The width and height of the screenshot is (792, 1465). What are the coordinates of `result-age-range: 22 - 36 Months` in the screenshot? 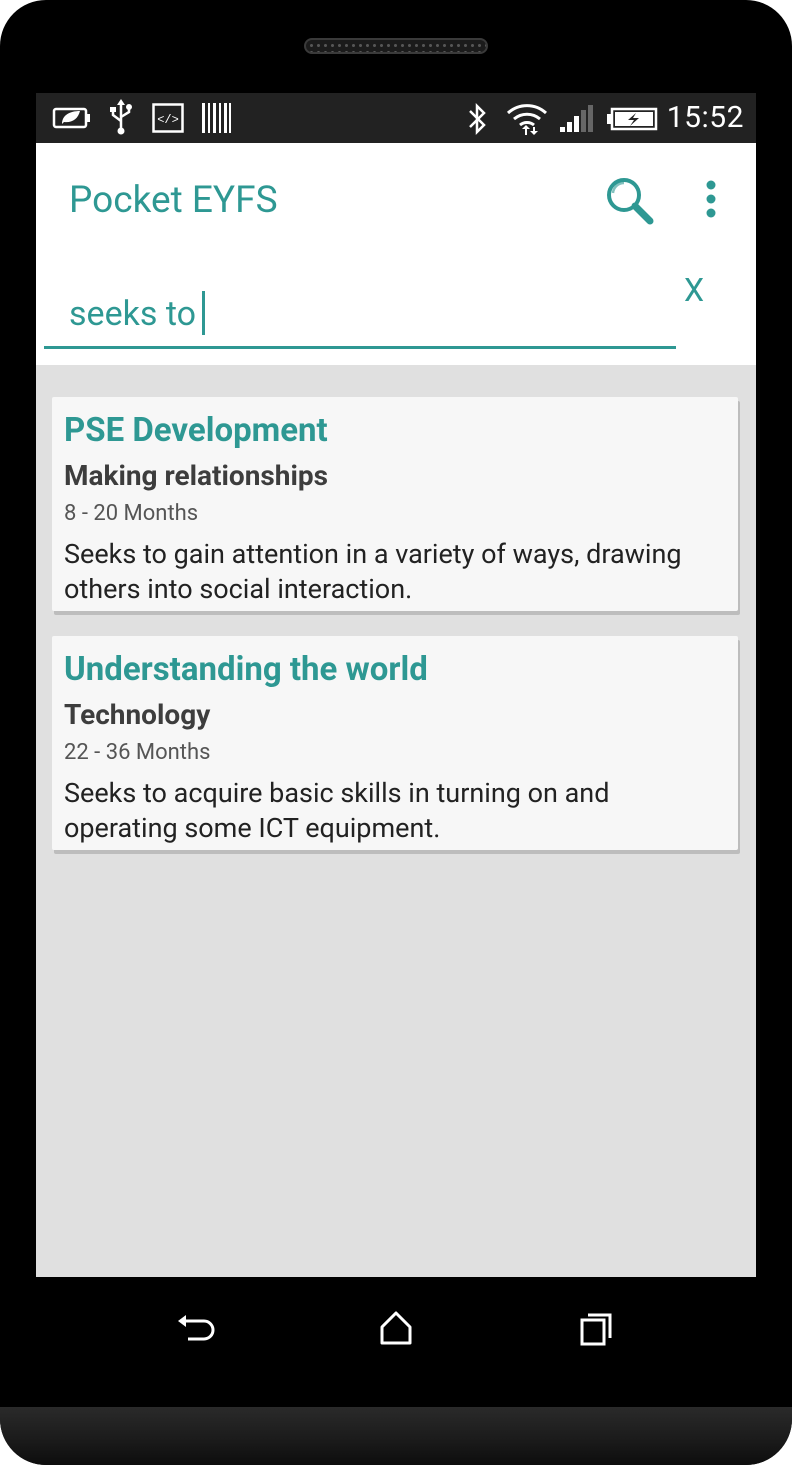 It's located at (137, 752).